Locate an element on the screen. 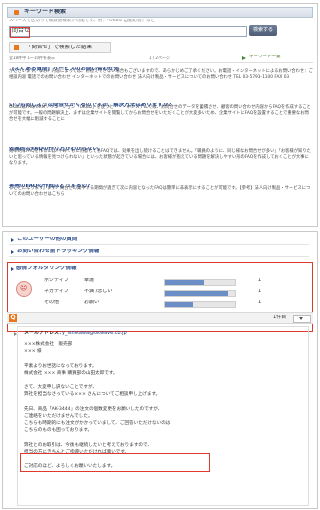 The height and width of the screenshot is (510, 320). result-title: 【よくある質問】サービスのお問い合わせ先 is located at coordinates (64, 70).